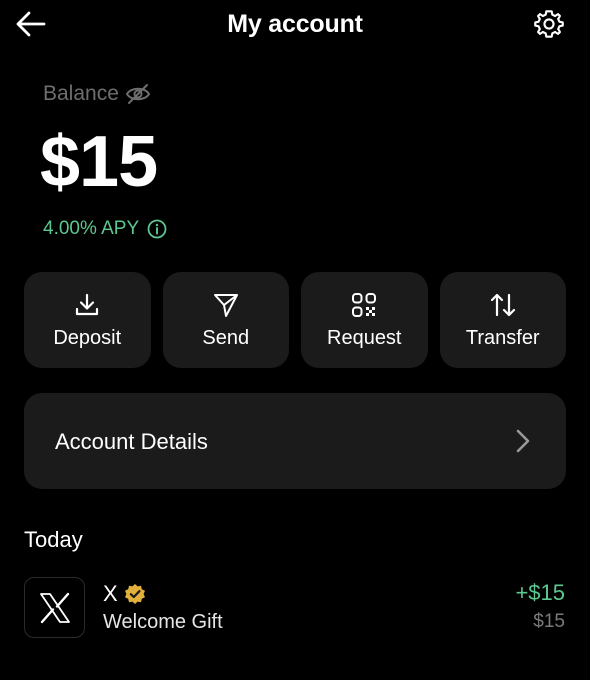 This screenshot has height=680, width=590. What do you see at coordinates (53, 539) in the screenshot?
I see `section-title-today: Today` at bounding box center [53, 539].